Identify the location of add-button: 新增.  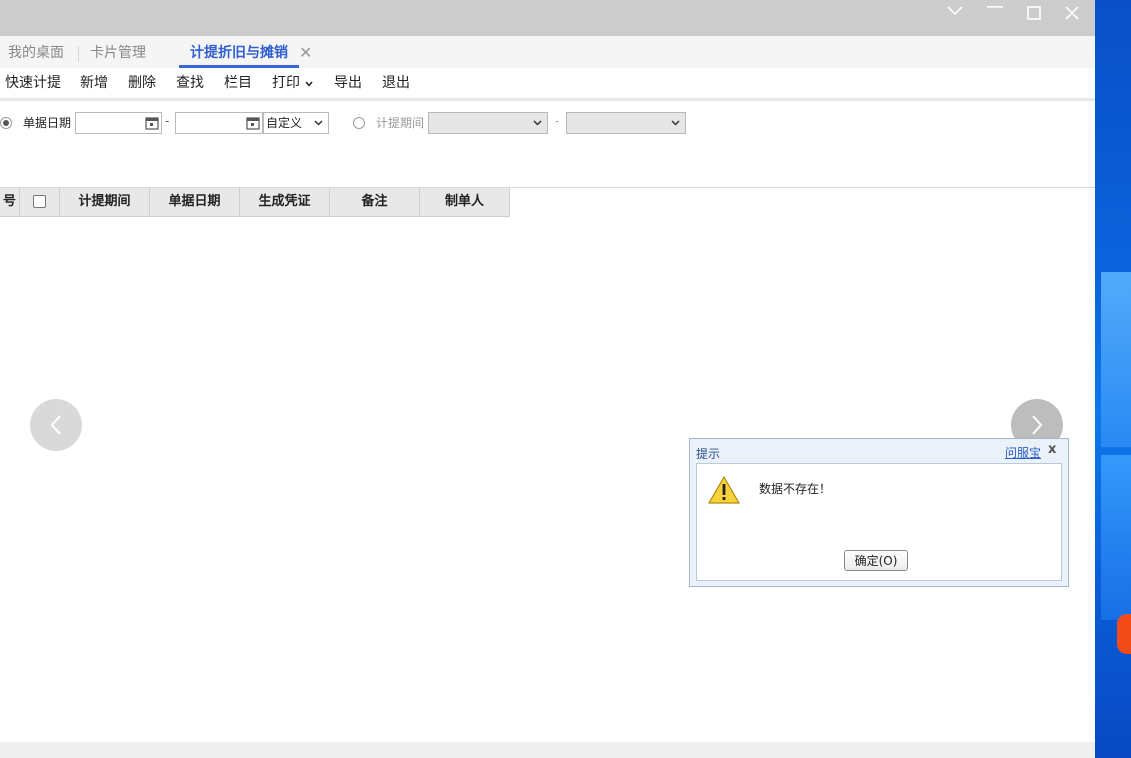
(94, 83).